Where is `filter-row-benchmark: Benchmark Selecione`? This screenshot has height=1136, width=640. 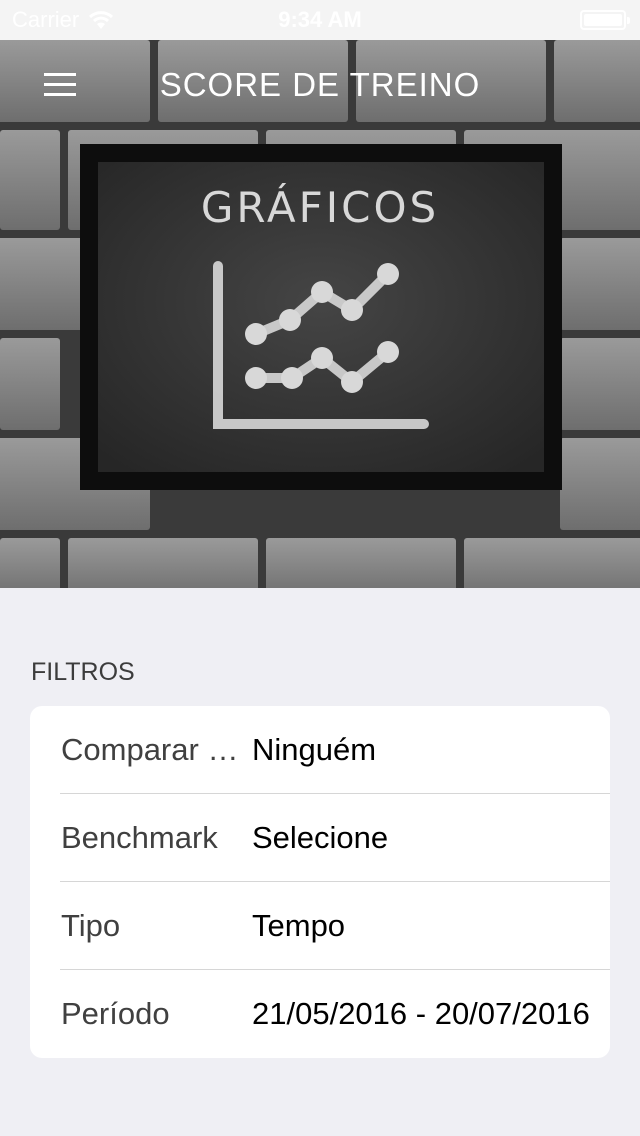 filter-row-benchmark: Benchmark Selecione is located at coordinates (320, 838).